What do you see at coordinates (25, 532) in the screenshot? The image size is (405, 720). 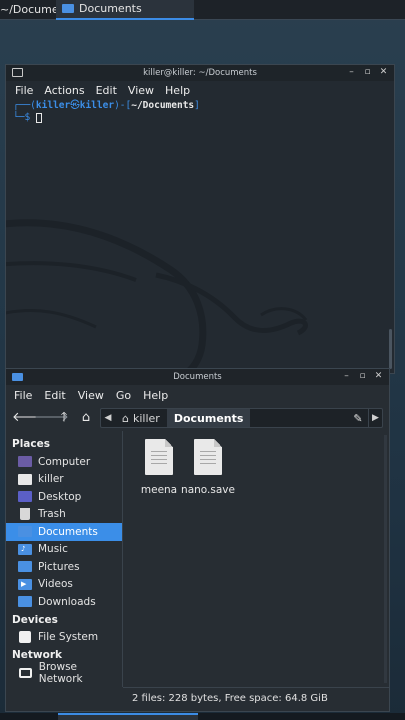 I see `documents-folder-icon` at bounding box center [25, 532].